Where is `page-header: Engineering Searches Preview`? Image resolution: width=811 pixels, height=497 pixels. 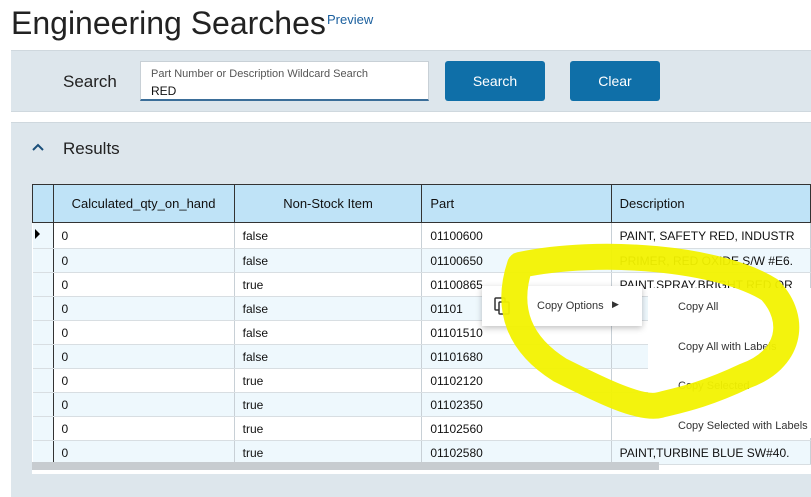
page-header: Engineering Searches Preview is located at coordinates (405, 25).